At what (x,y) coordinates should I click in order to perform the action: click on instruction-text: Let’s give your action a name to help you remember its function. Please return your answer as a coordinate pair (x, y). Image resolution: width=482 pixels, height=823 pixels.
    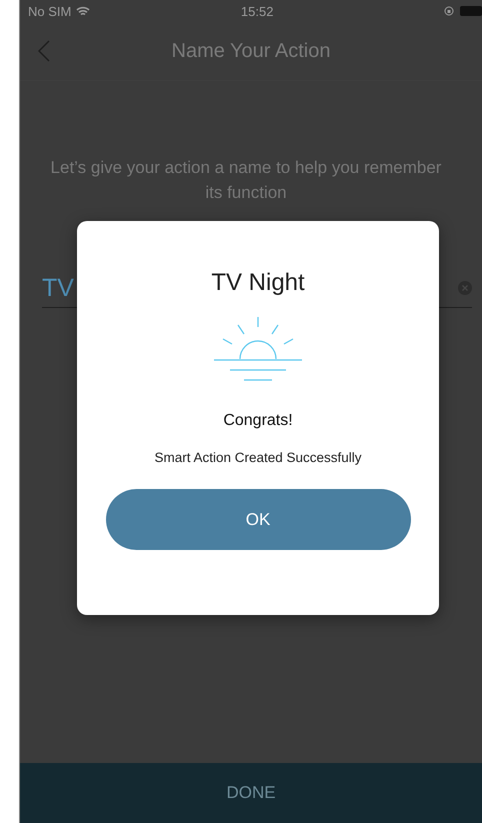
    Looking at the image, I should click on (246, 180).